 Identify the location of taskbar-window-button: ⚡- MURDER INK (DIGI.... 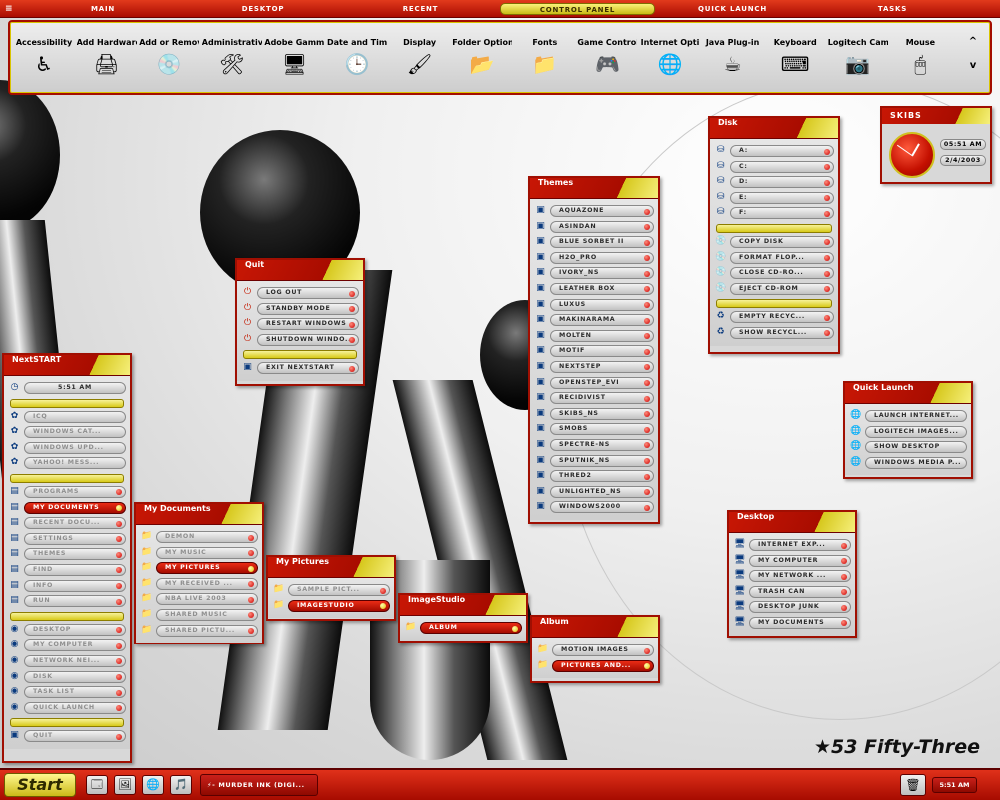
(259, 785).